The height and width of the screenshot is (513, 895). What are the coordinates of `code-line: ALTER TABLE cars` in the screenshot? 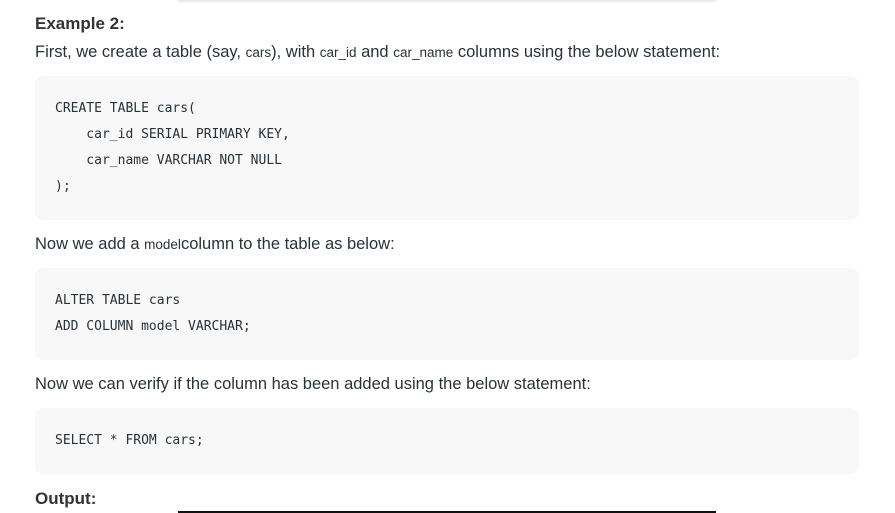 It's located at (118, 300).